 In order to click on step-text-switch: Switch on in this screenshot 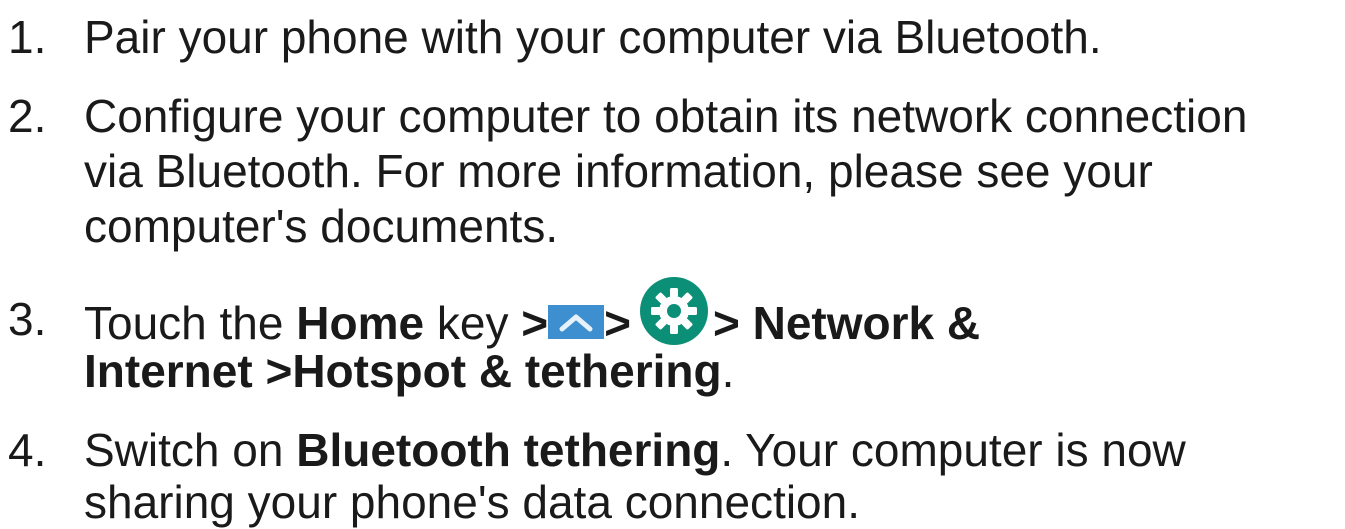, I will do `click(190, 450)`.